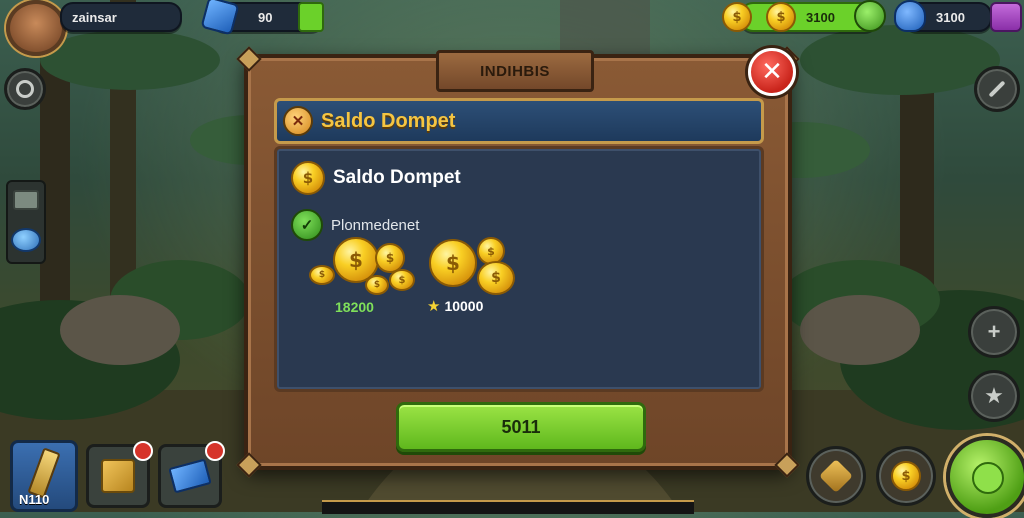 This screenshot has height=518, width=1024. I want to click on favorite-button: ★, so click(994, 396).